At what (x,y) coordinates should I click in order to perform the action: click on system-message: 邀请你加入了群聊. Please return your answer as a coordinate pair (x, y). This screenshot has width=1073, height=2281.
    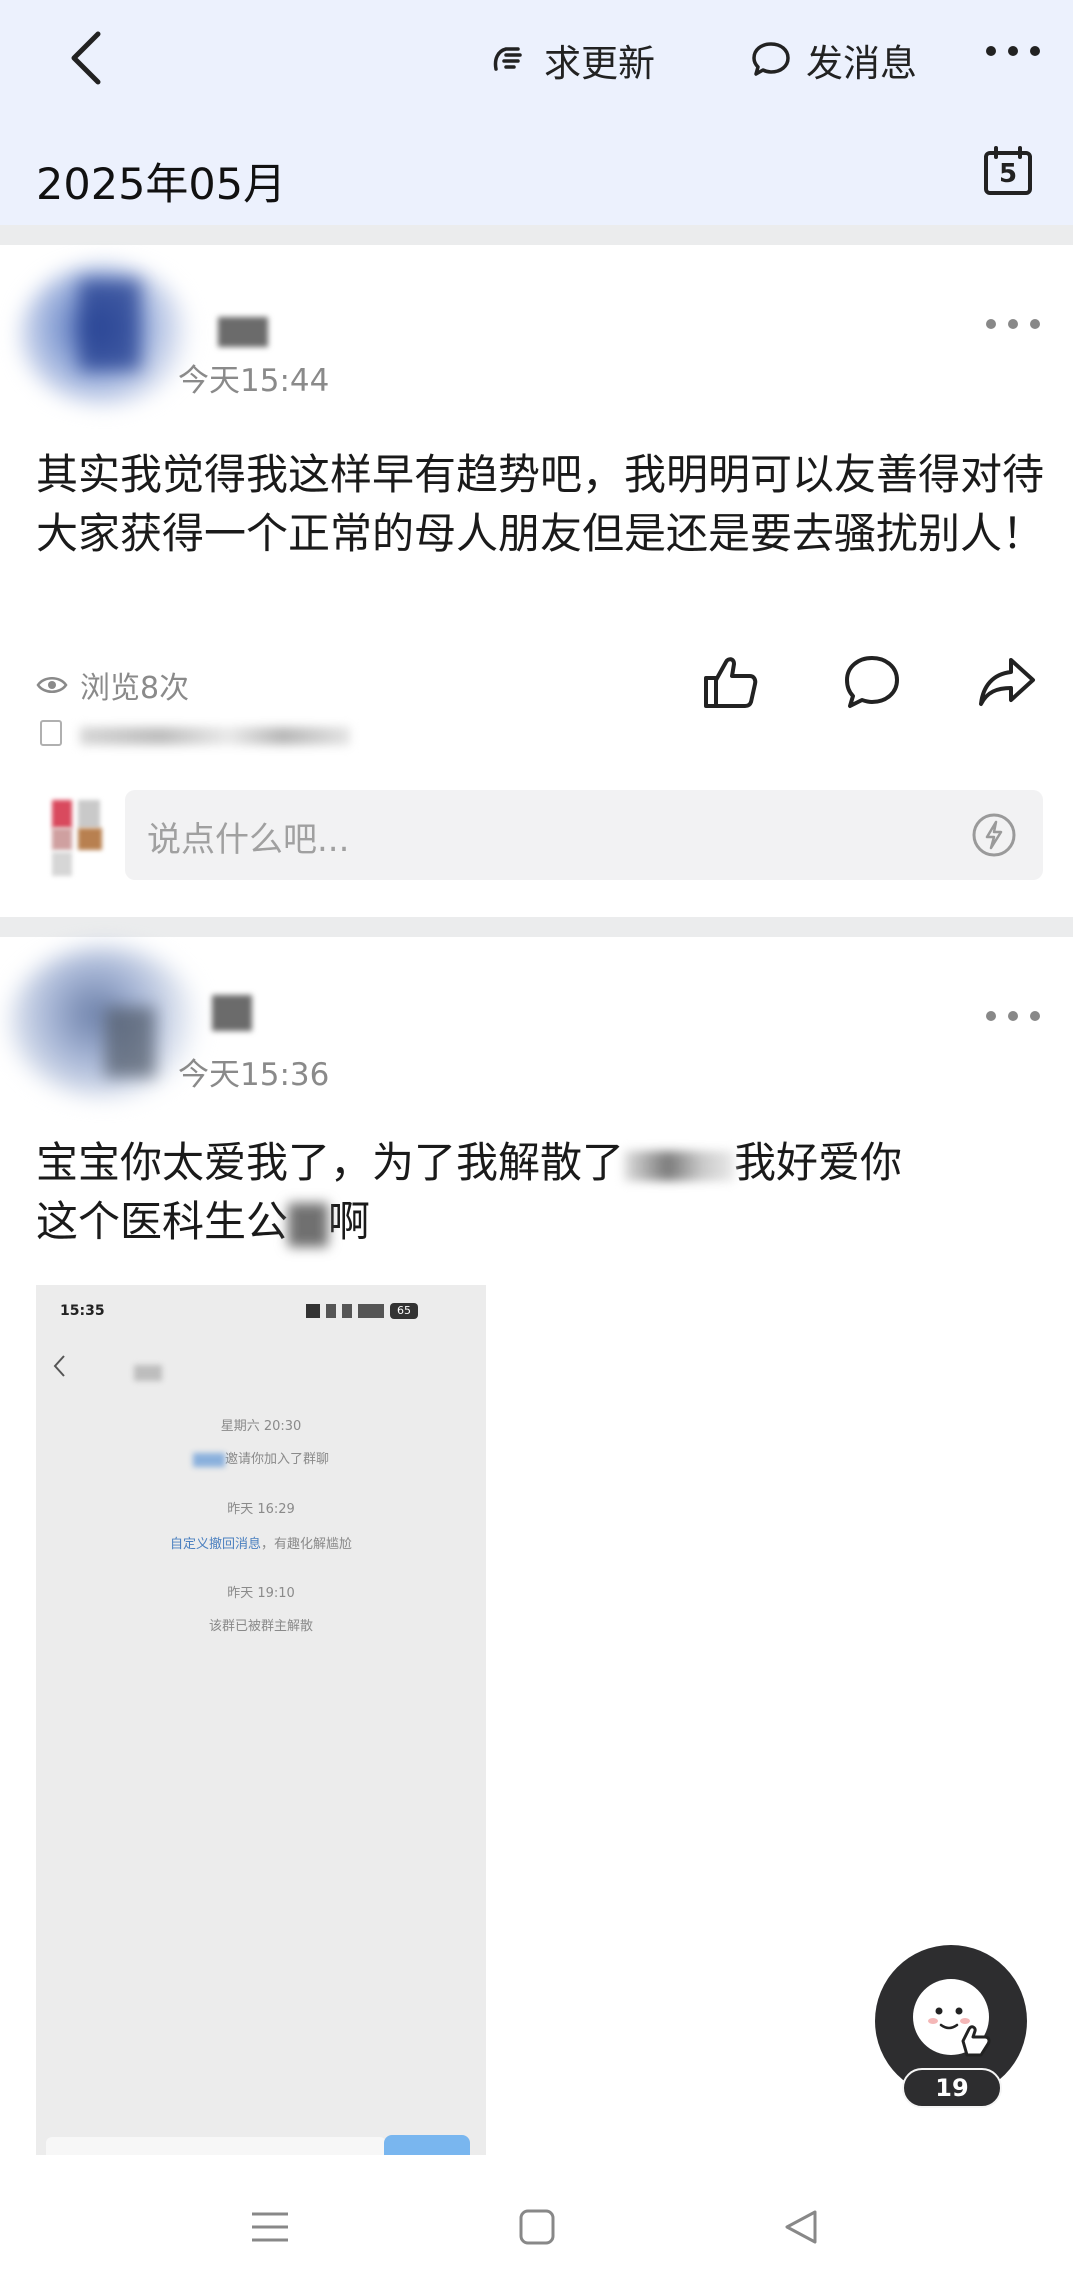
    Looking at the image, I should click on (261, 1457).